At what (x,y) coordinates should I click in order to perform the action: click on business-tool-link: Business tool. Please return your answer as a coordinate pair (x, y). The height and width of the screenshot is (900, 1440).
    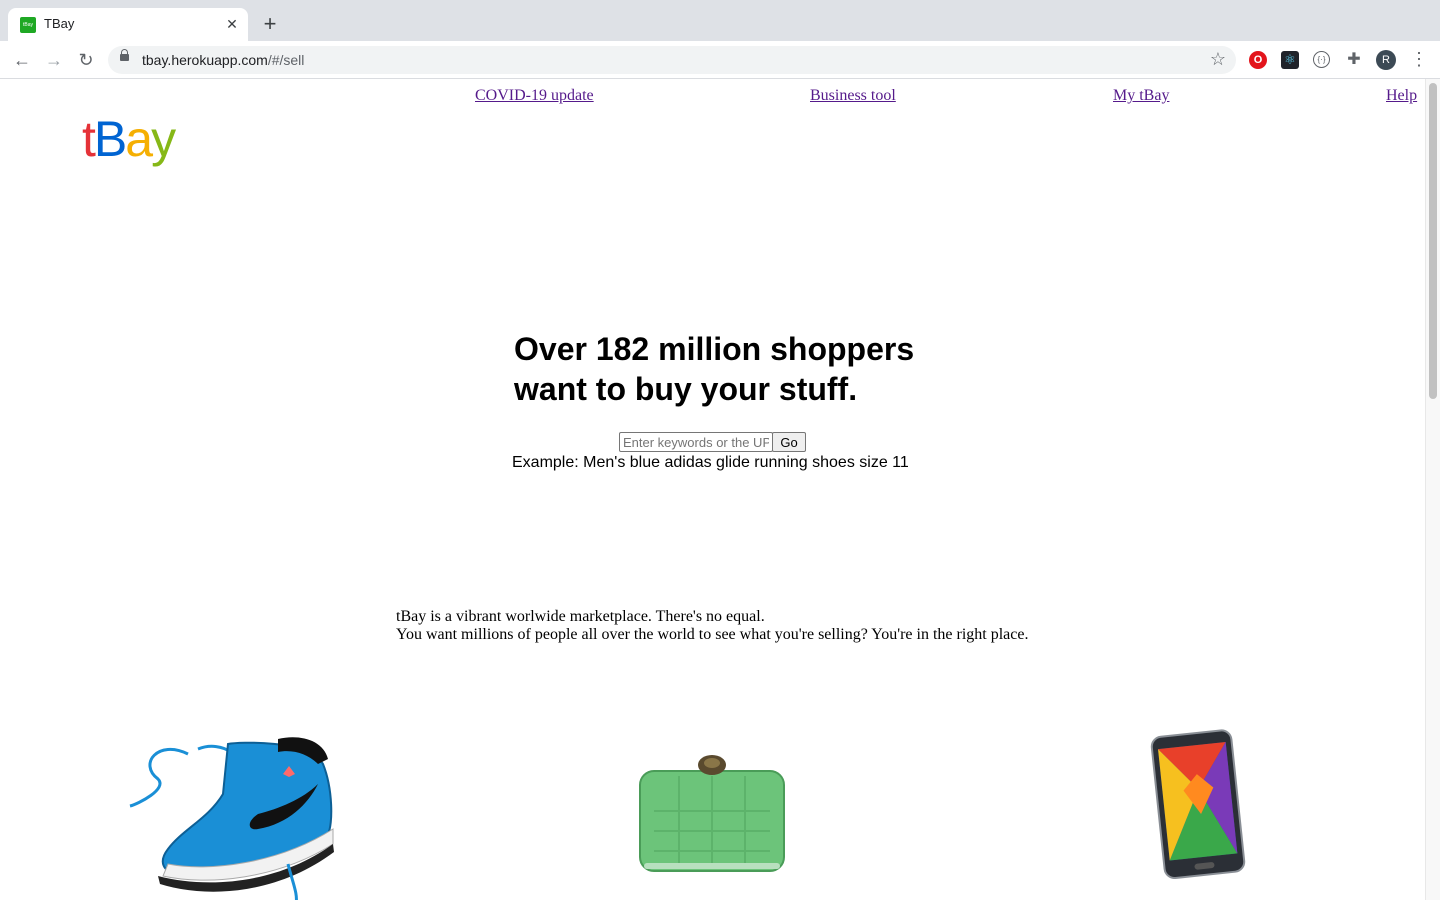
    Looking at the image, I should click on (853, 96).